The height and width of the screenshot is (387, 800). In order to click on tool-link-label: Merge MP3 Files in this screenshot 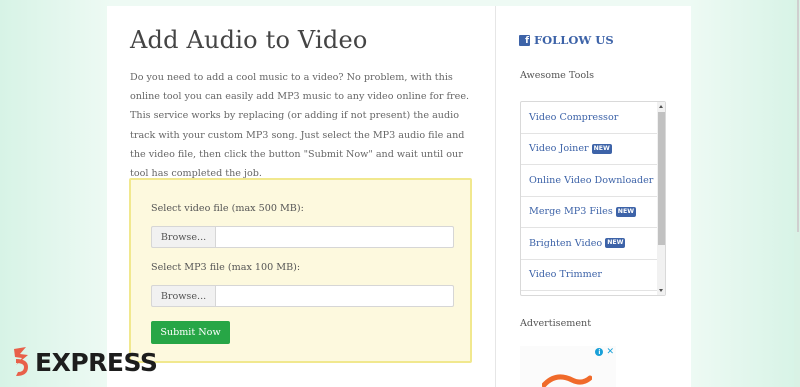, I will do `click(571, 212)`.